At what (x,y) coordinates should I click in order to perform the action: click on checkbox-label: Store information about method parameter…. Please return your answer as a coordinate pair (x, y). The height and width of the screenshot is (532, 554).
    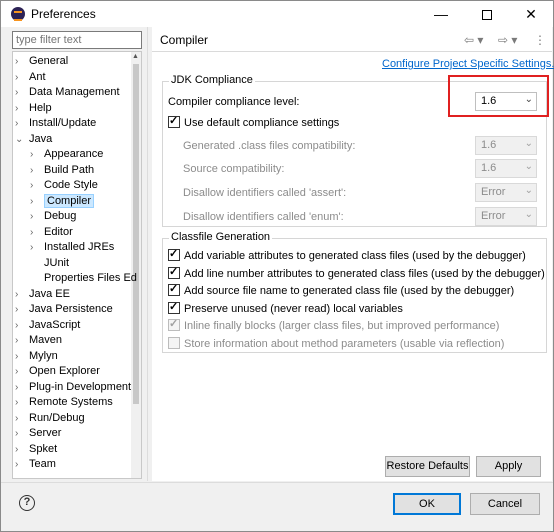
    Looking at the image, I should click on (344, 343).